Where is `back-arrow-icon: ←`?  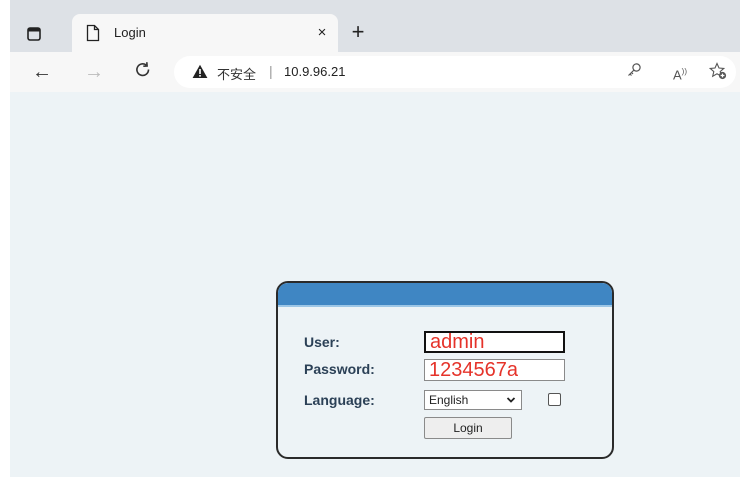
back-arrow-icon: ← is located at coordinates (42, 72).